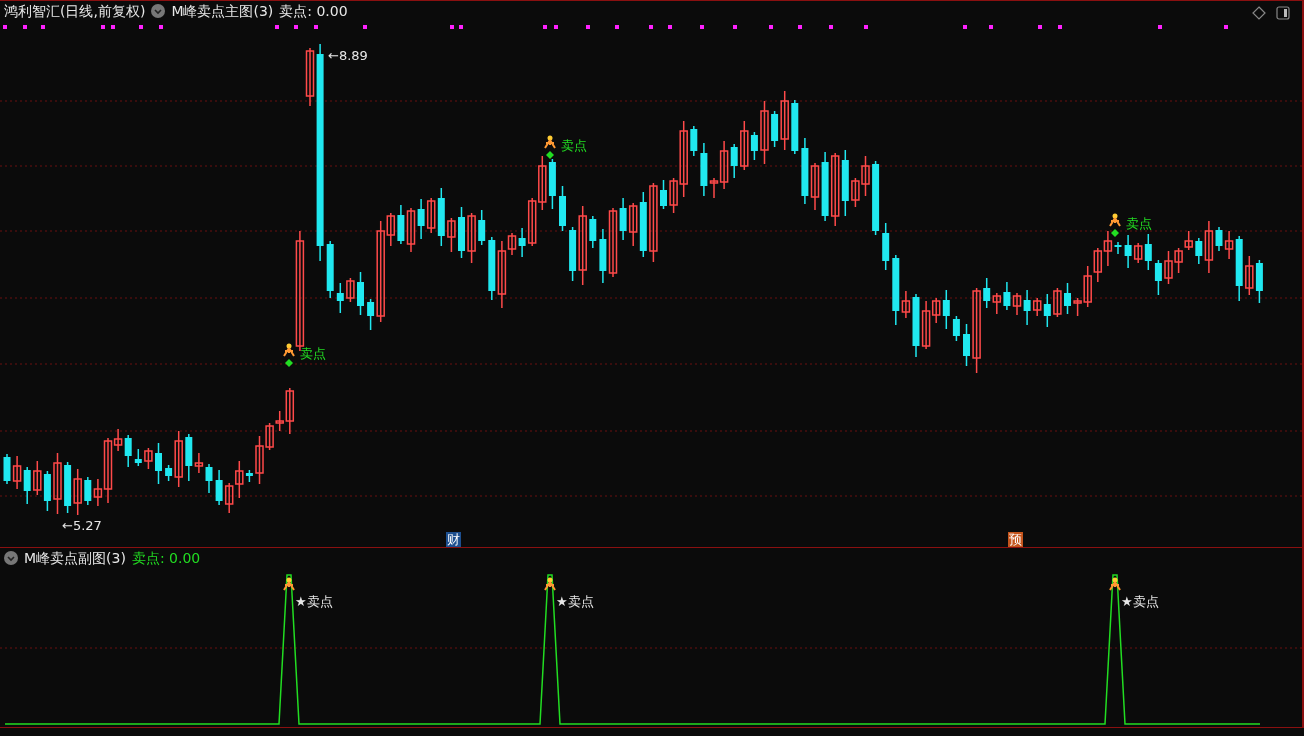 The image size is (1304, 736). I want to click on panel-icon, so click(1283, 13).